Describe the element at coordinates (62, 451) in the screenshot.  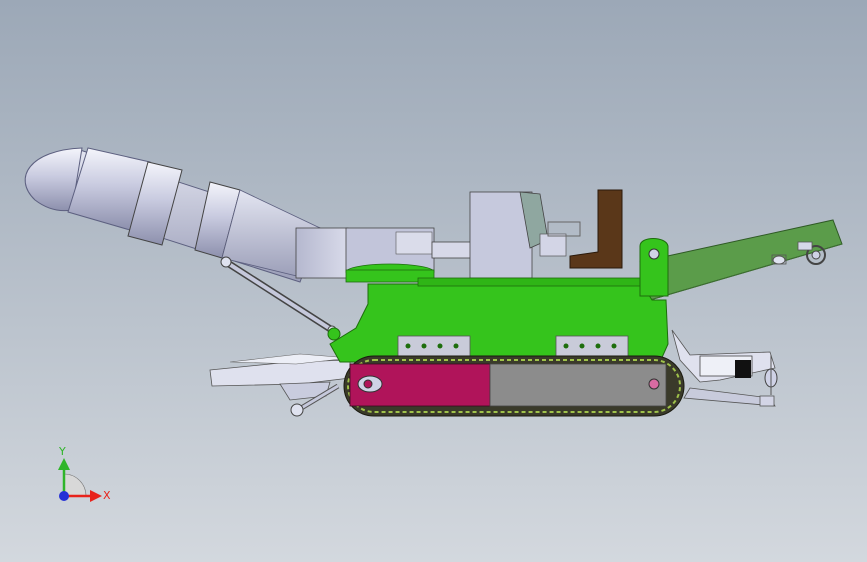
I see `y-axis-label: Y` at that location.